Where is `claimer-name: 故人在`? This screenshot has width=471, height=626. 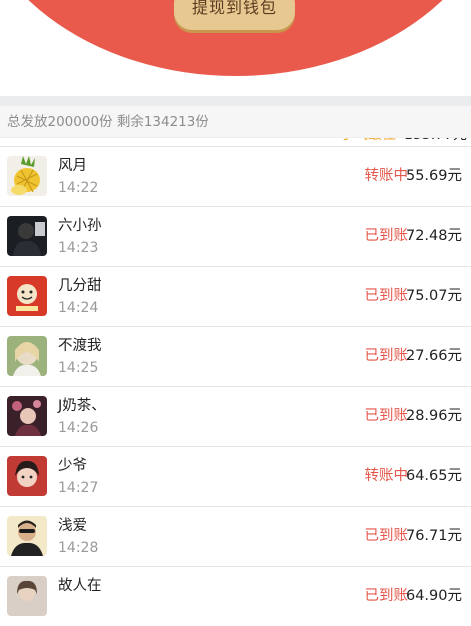
claimer-name: 故人在 is located at coordinates (80, 586).